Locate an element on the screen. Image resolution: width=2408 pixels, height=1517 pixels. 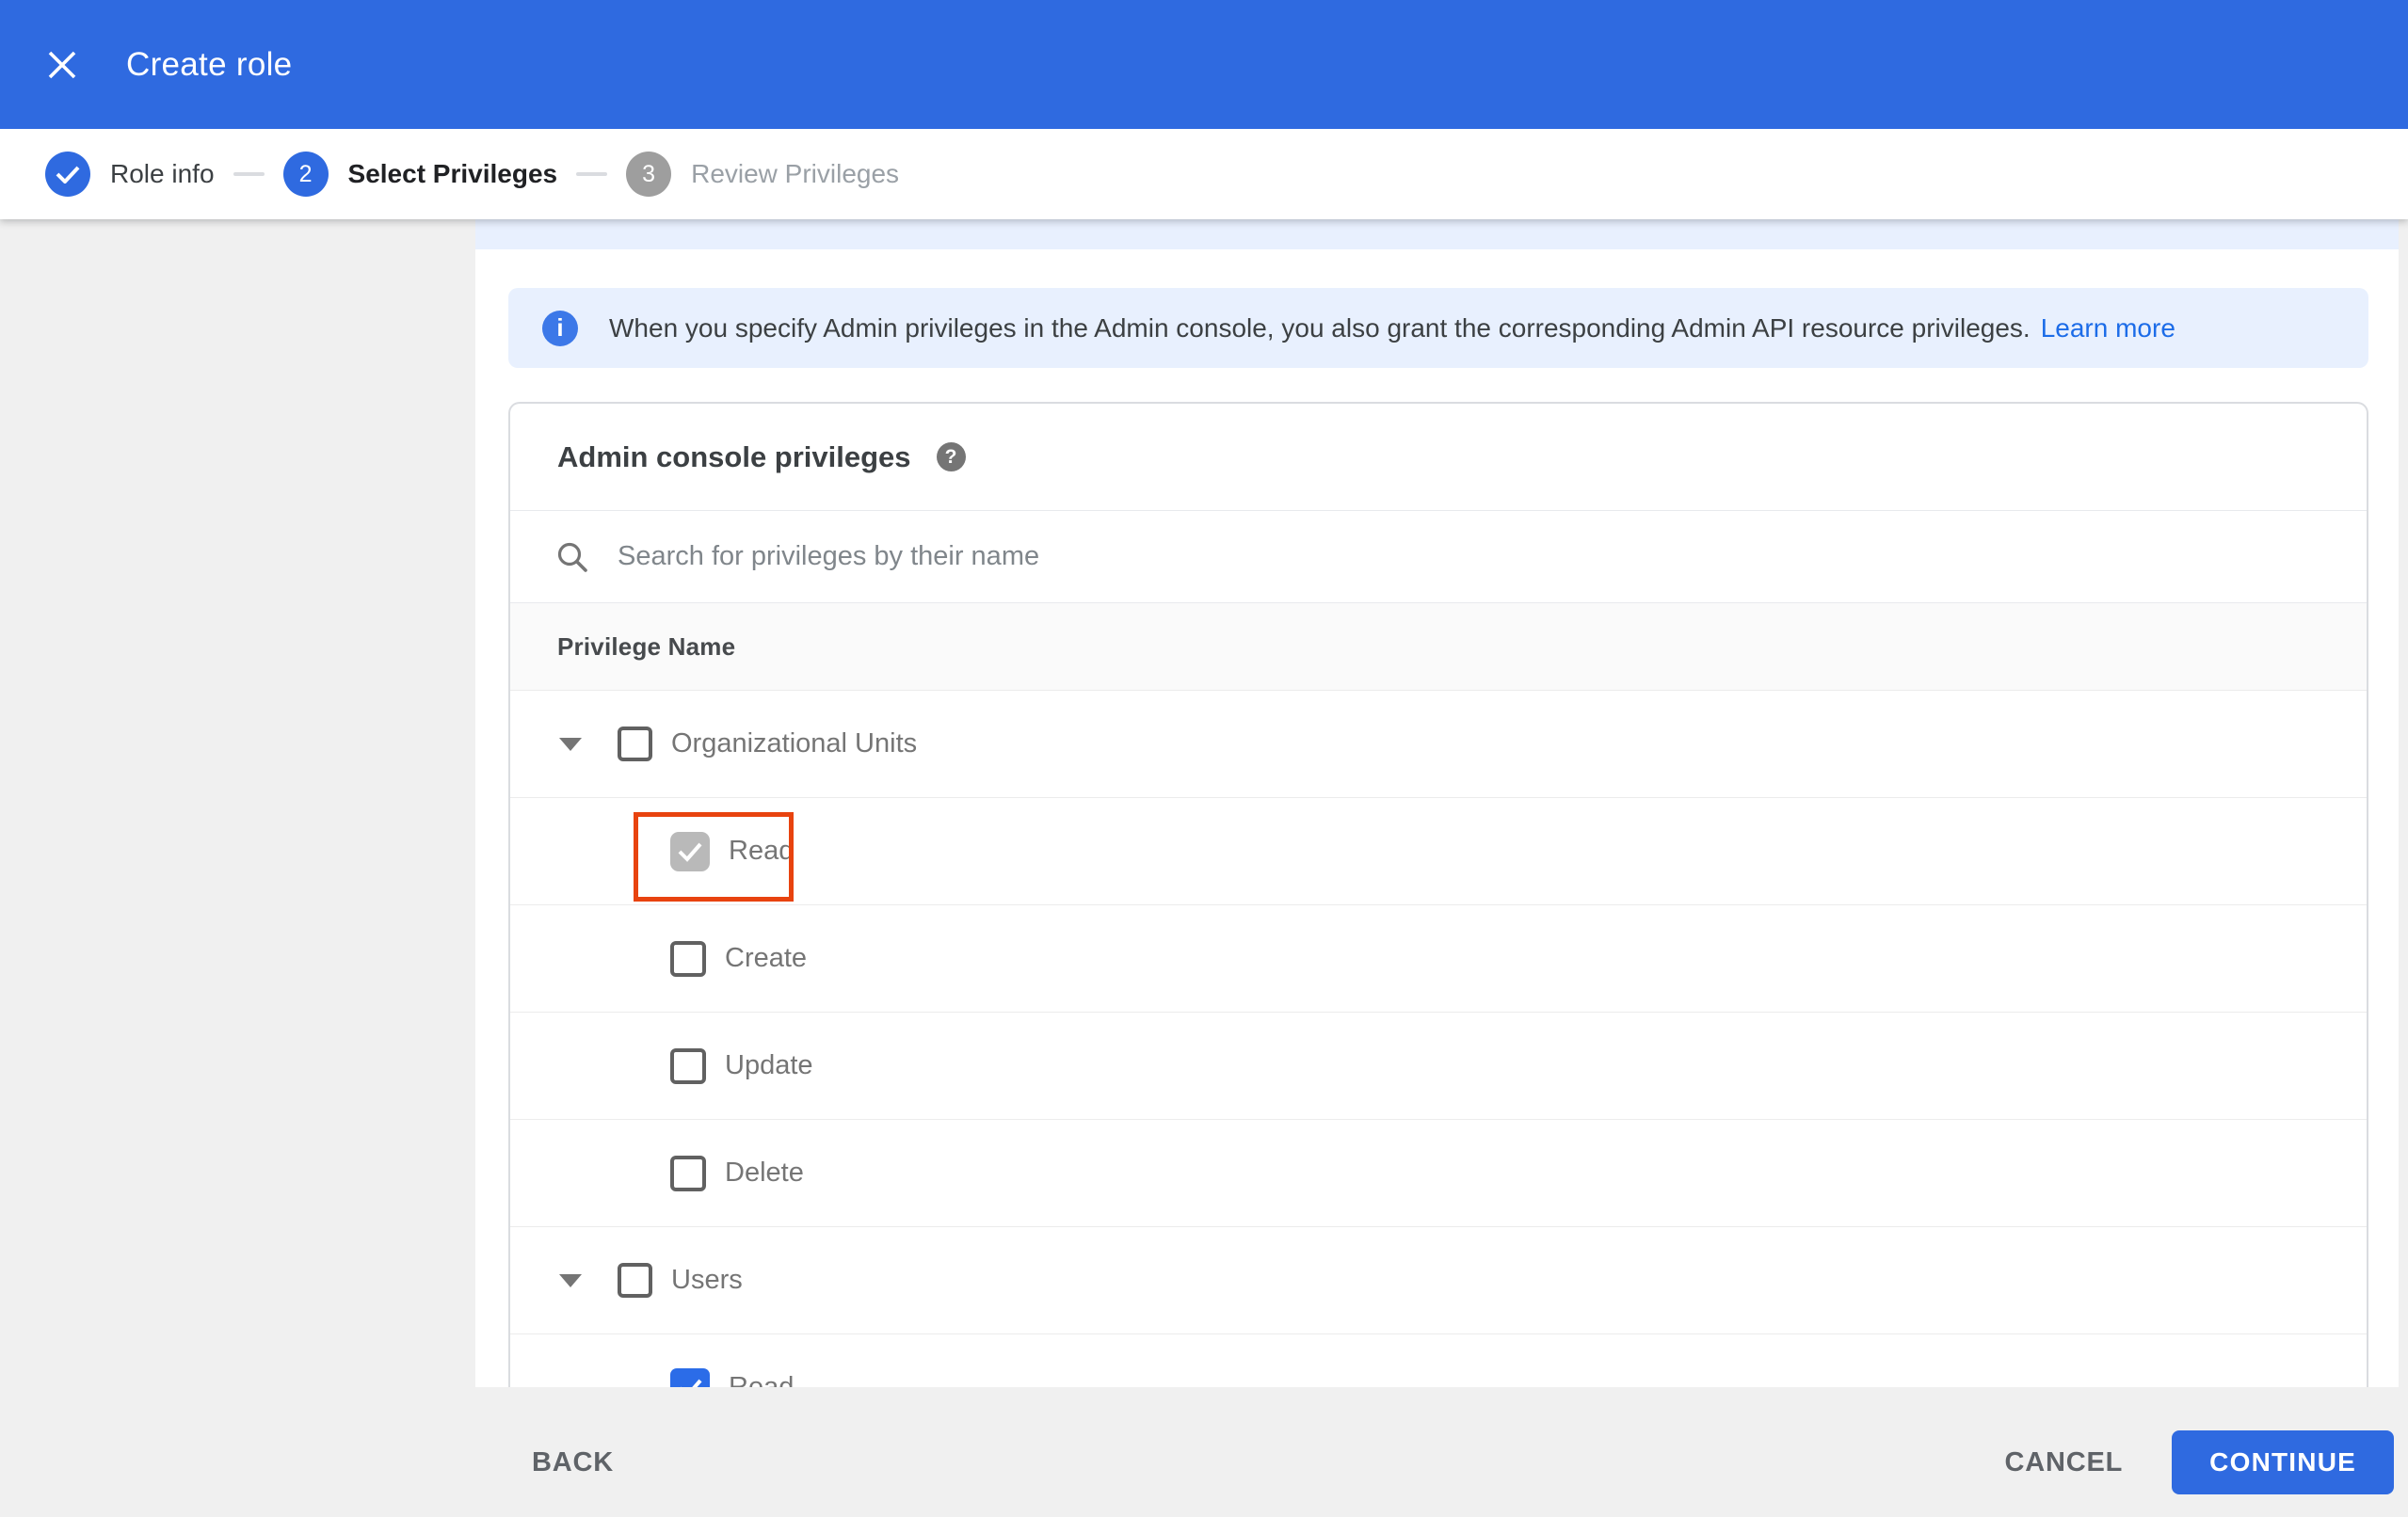
step-complete-check-icon is located at coordinates (68, 174).